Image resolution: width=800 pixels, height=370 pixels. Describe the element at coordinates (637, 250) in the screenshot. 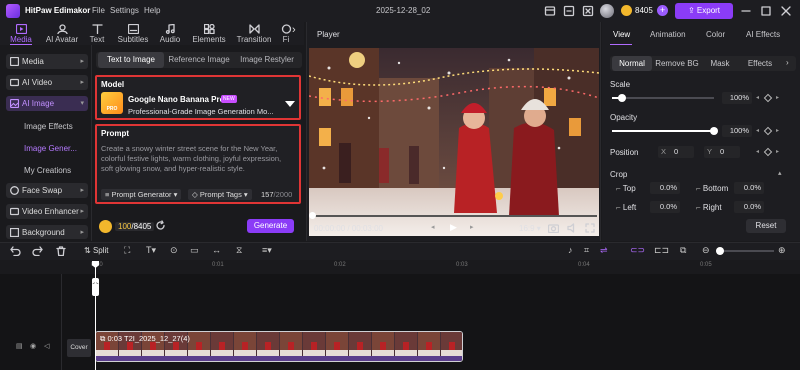

I see `magnet-icon: ⊂⊃` at that location.